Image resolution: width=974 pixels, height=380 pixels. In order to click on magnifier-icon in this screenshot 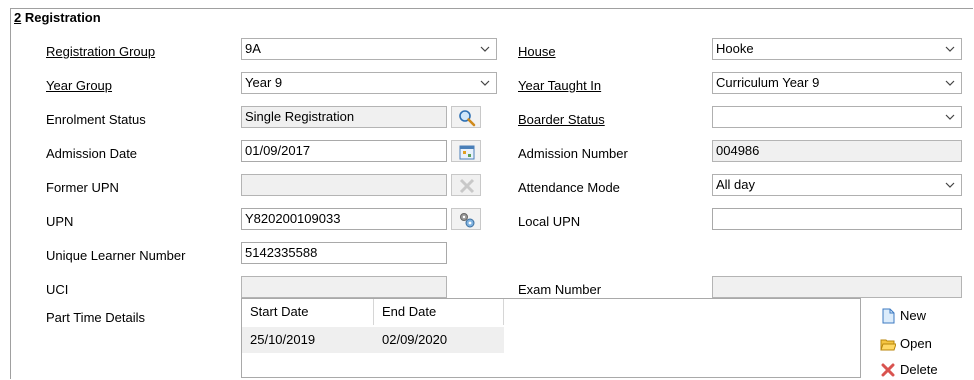, I will do `click(467, 118)`.